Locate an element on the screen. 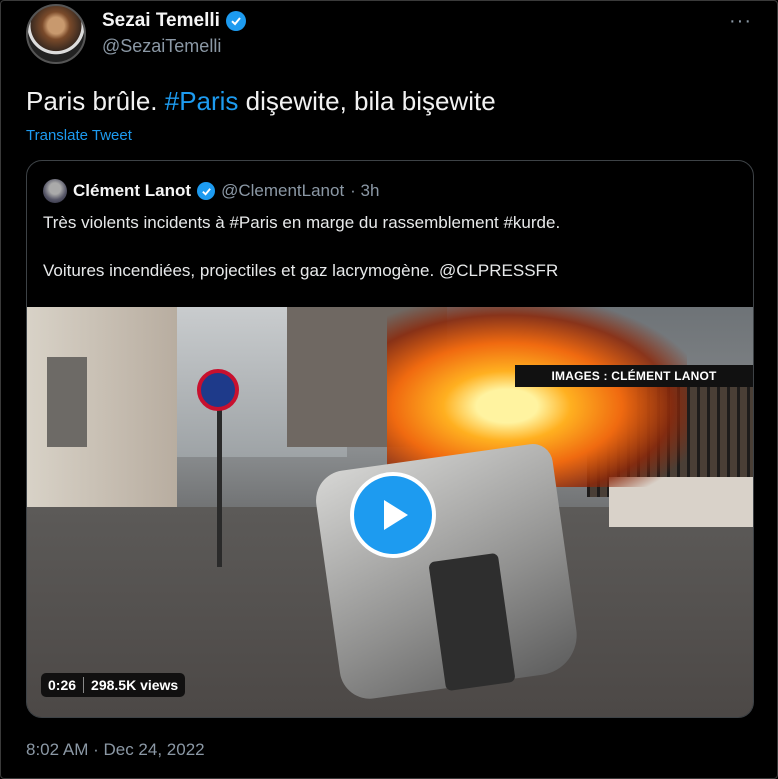  hashtag-link: #Paris is located at coordinates (202, 101).